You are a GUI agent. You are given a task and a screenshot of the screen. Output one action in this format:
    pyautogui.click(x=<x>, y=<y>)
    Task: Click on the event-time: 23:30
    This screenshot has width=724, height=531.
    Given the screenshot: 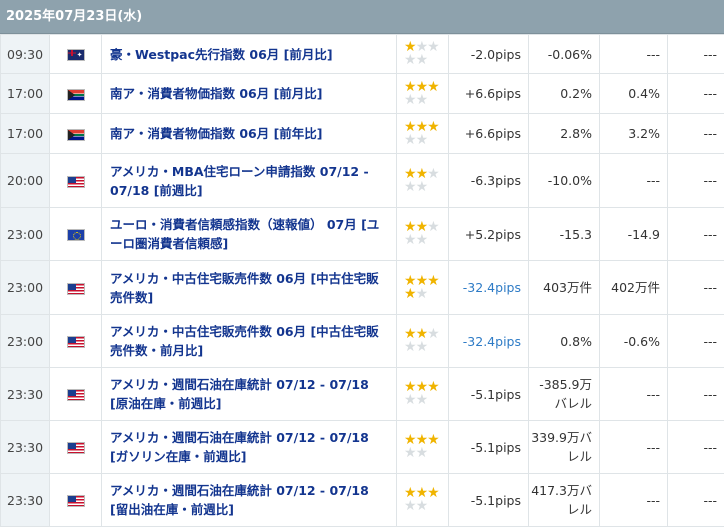 What is the action you would take?
    pyautogui.click(x=25, y=447)
    